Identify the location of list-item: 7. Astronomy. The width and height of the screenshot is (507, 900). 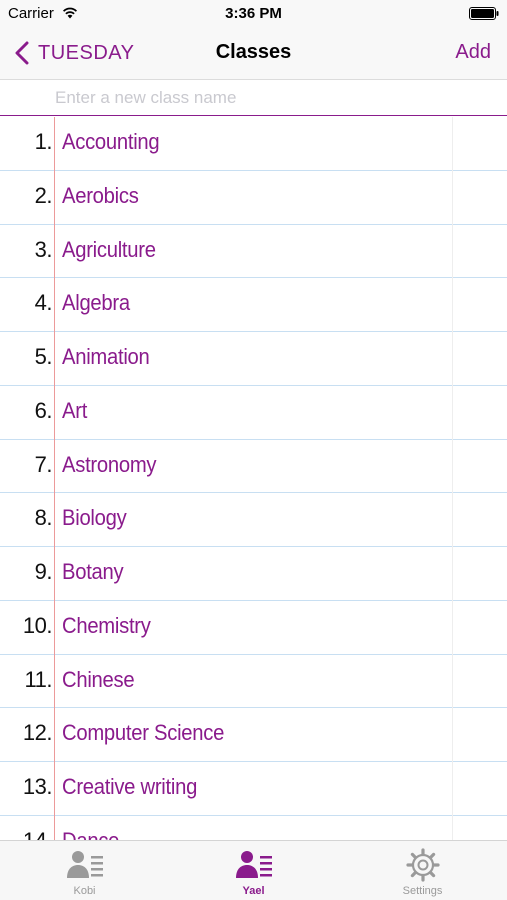
(253, 467).